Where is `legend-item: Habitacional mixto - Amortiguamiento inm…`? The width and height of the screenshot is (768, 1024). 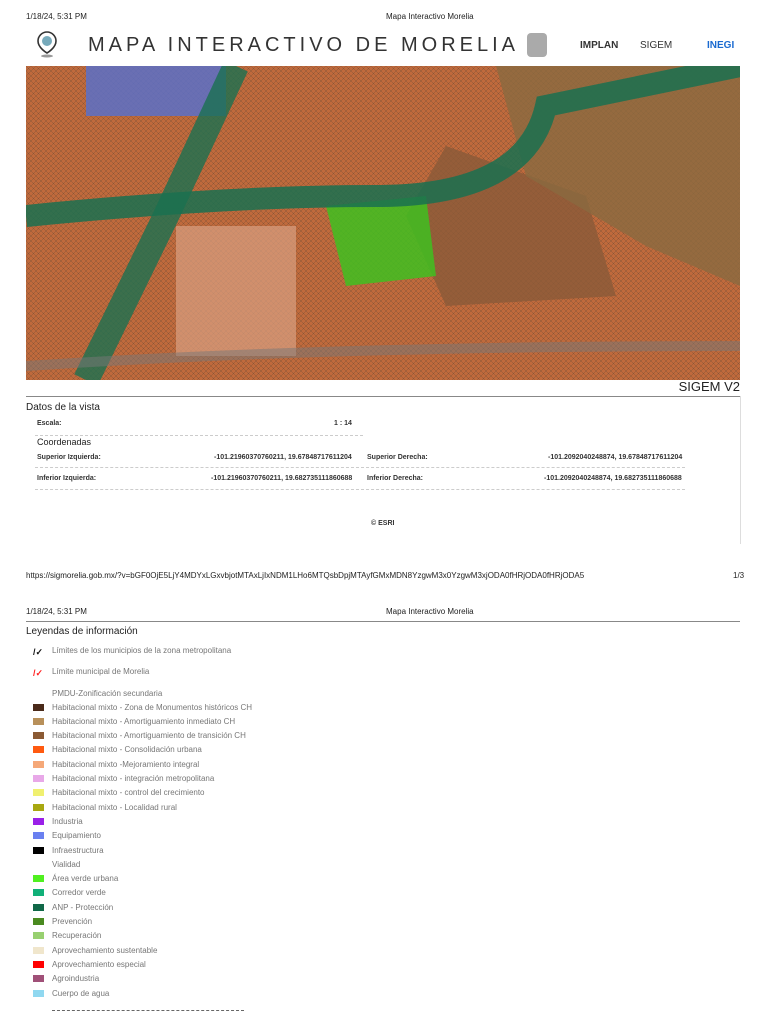
legend-item: Habitacional mixto - Amortiguamiento inm… is located at coordinates (134, 721).